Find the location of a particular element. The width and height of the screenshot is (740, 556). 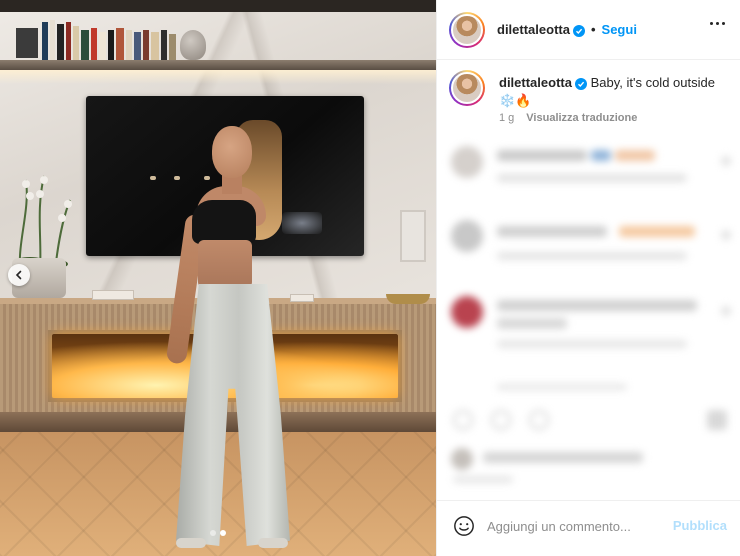

orchid-plant is located at coordinates (43, 222).